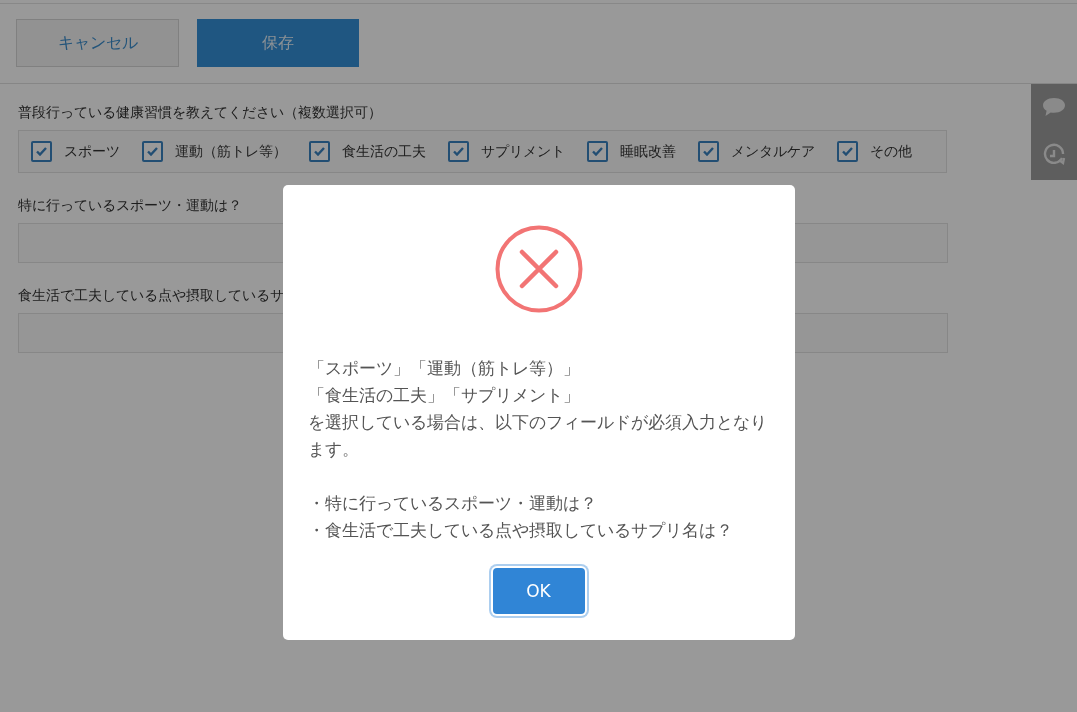 This screenshot has height=712, width=1077. What do you see at coordinates (151, 296) in the screenshot?
I see `field-label: 食生活で工夫している点や摂取しているサ` at bounding box center [151, 296].